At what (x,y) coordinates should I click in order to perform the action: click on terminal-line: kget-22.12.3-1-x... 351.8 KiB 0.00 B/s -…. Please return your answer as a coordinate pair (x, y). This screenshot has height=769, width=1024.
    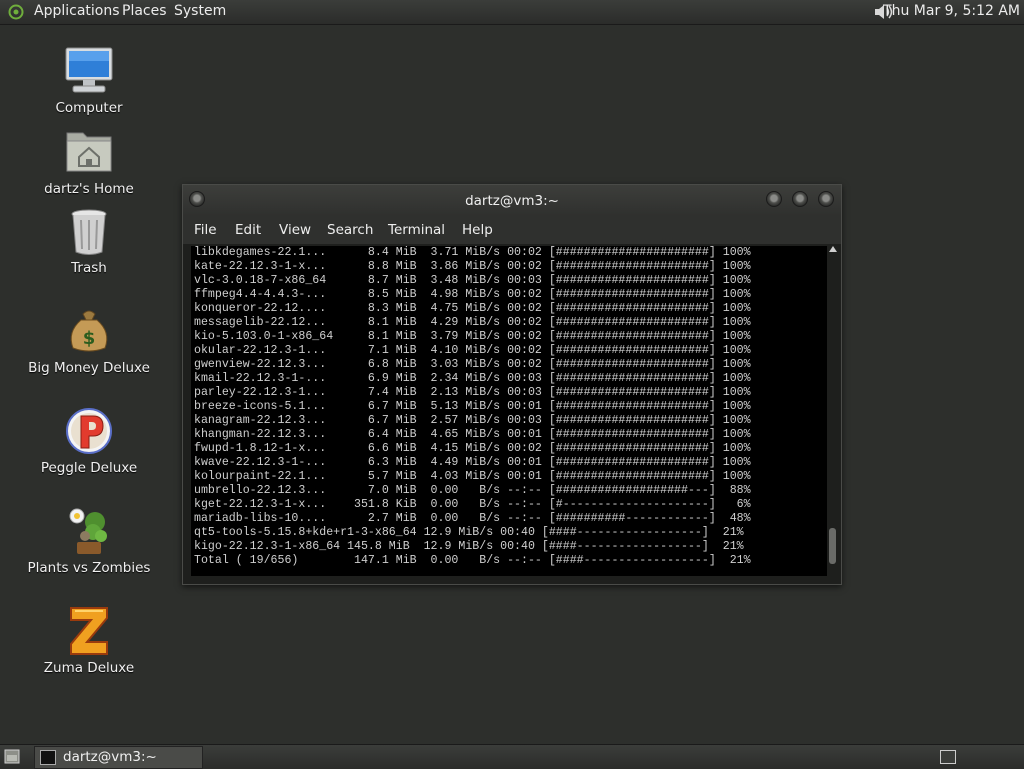
    Looking at the image, I should click on (472, 504).